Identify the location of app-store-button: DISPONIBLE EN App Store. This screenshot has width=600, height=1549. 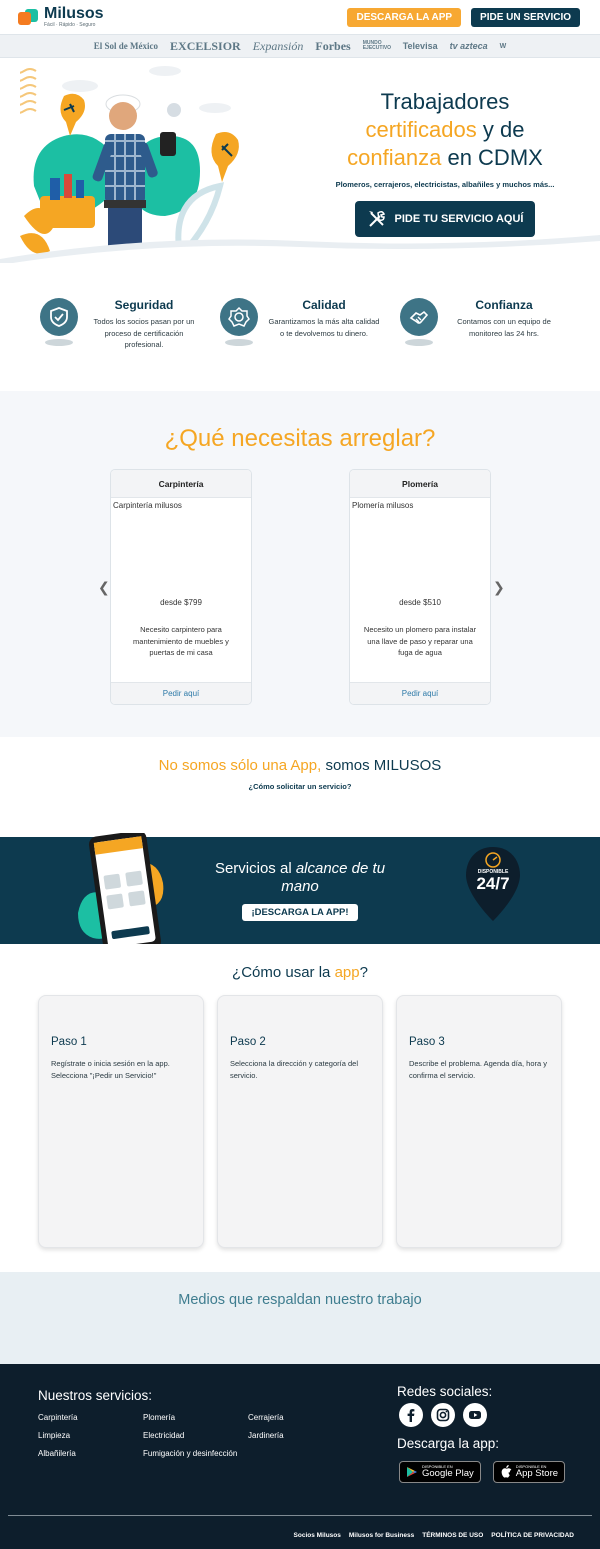
(529, 1472).